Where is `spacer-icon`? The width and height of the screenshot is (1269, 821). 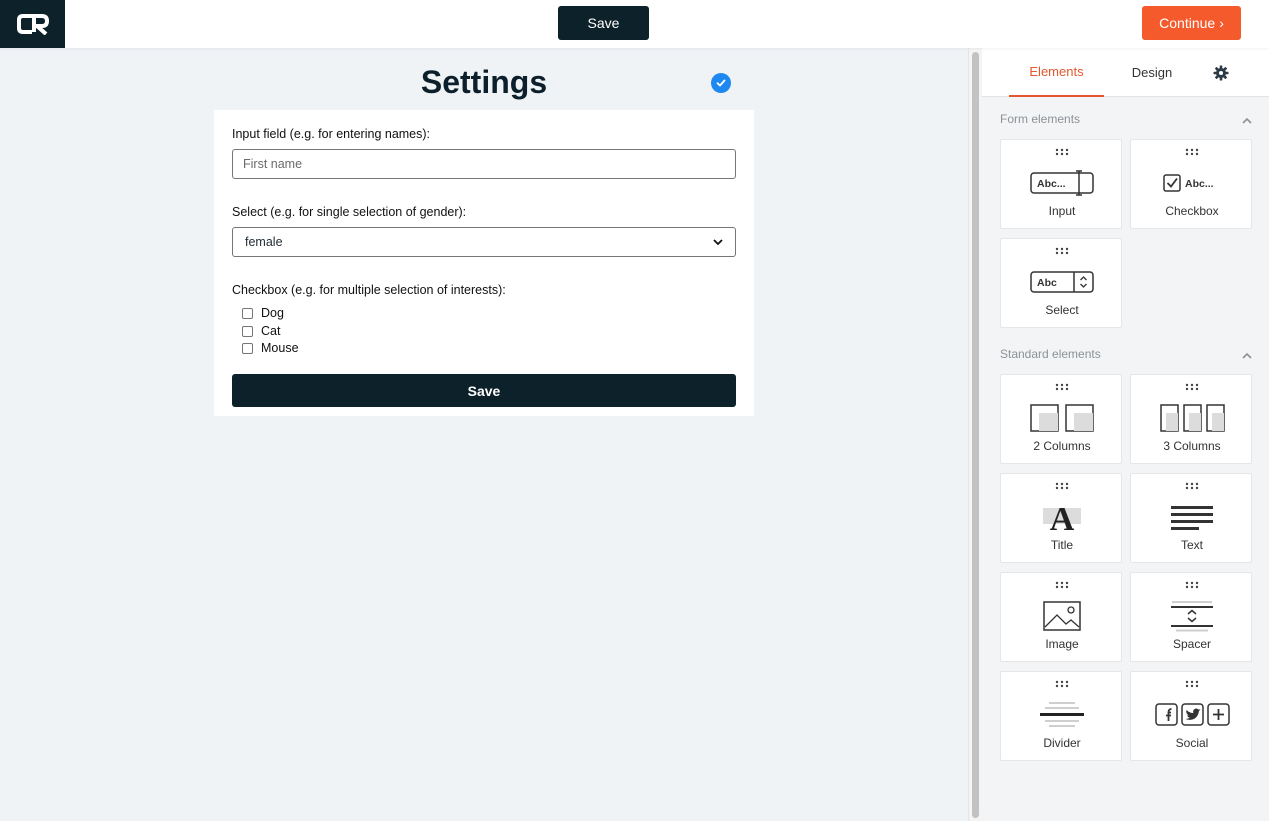
spacer-icon is located at coordinates (1192, 616).